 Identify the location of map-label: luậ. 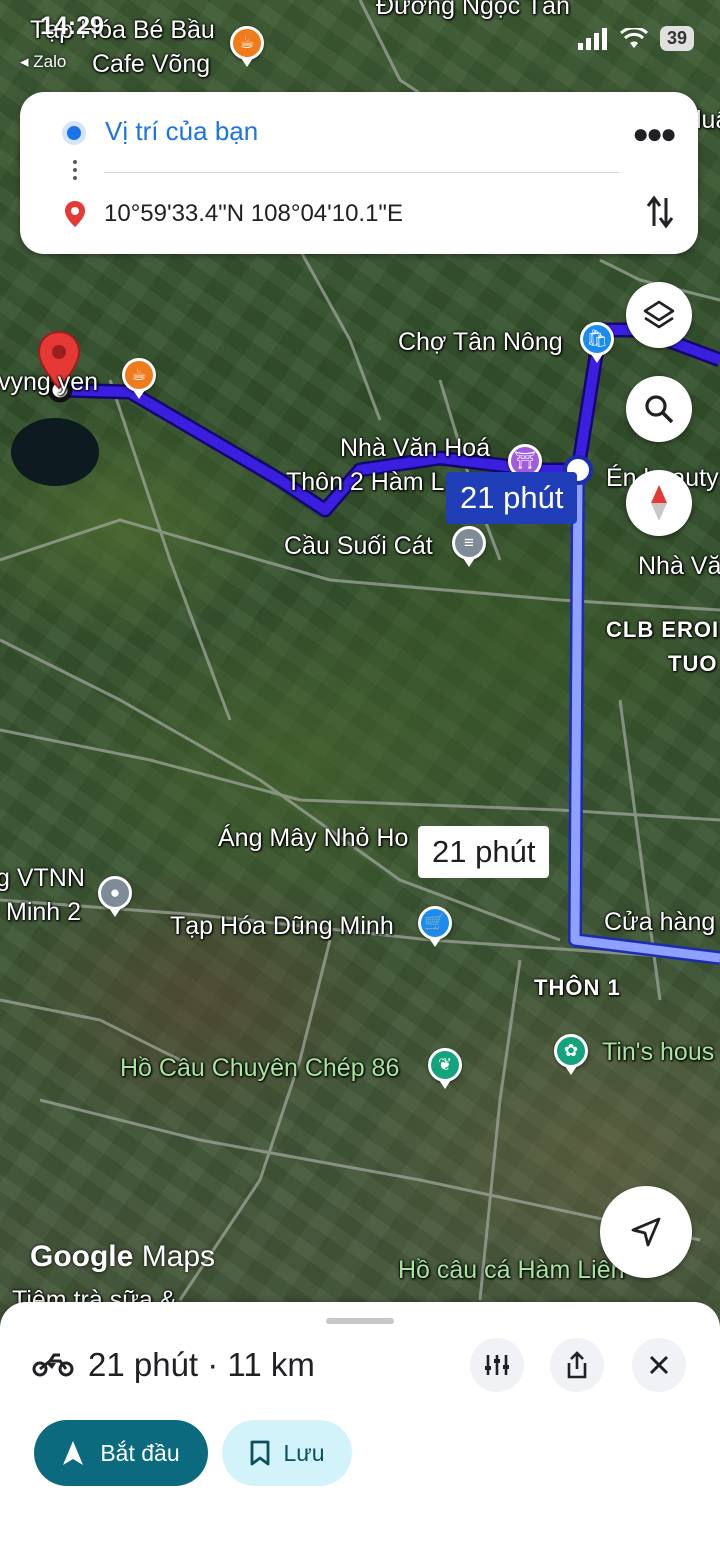
(708, 120).